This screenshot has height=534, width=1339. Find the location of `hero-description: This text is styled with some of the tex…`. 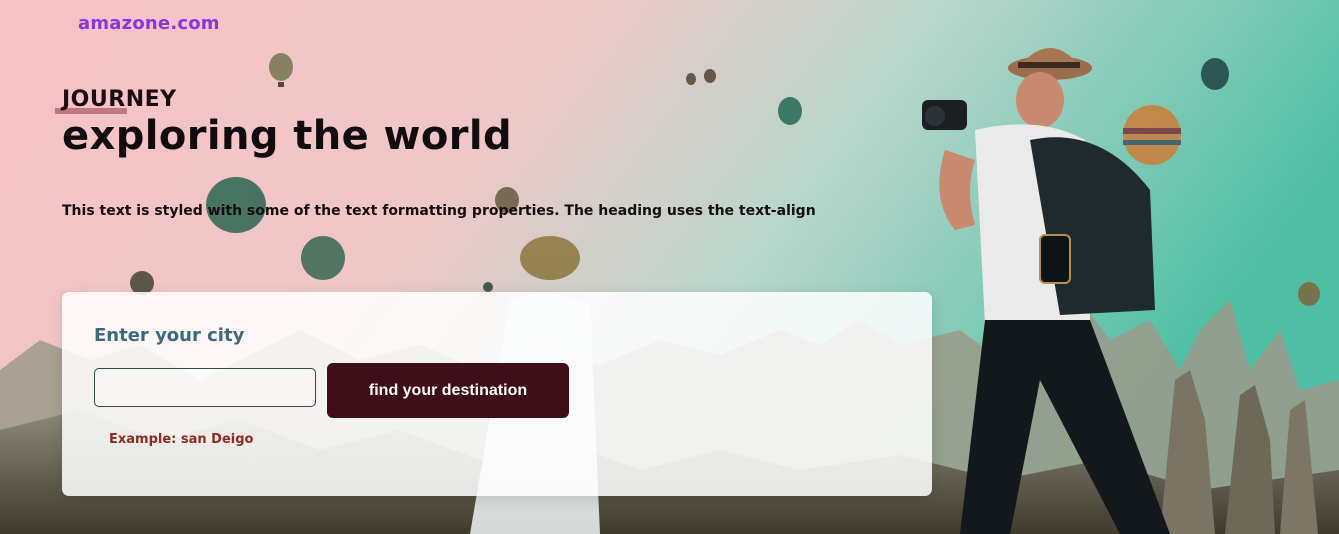

hero-description: This text is styled with some of the tex… is located at coordinates (439, 211).